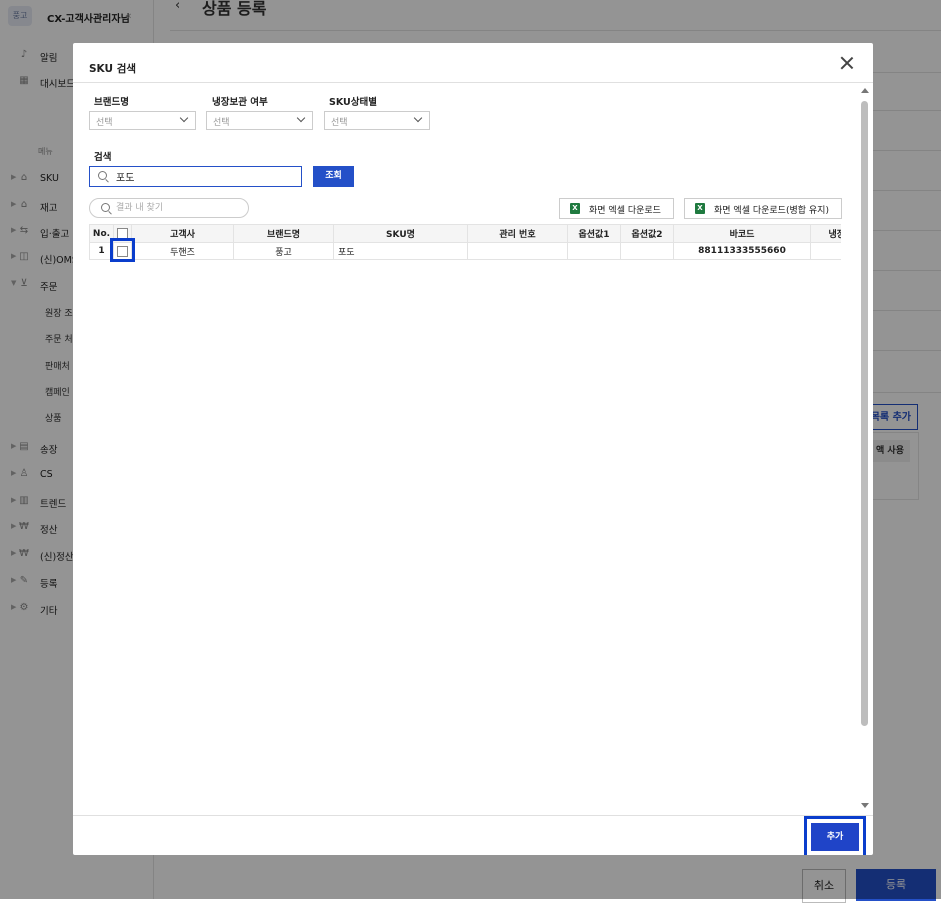 The height and width of the screenshot is (903, 941). I want to click on cell-option2, so click(647, 251).